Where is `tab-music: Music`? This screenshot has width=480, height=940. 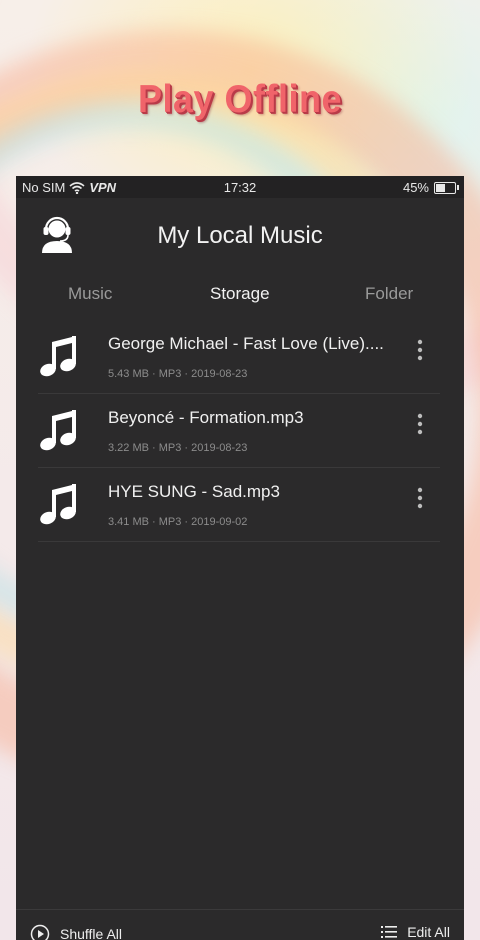 tab-music: Music is located at coordinates (90, 294).